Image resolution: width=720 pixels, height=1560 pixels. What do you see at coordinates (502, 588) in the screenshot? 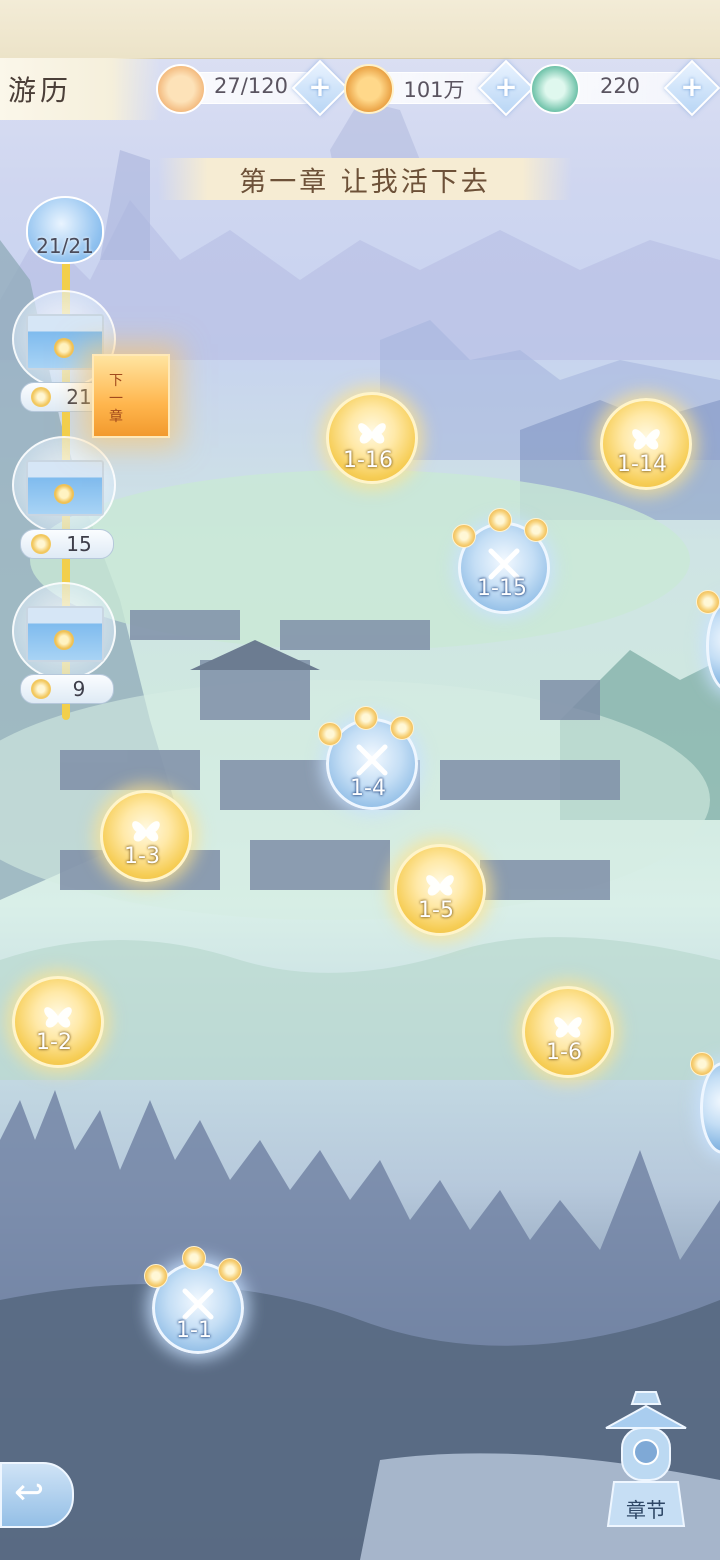
I see `stage-label: 1-15` at bounding box center [502, 588].